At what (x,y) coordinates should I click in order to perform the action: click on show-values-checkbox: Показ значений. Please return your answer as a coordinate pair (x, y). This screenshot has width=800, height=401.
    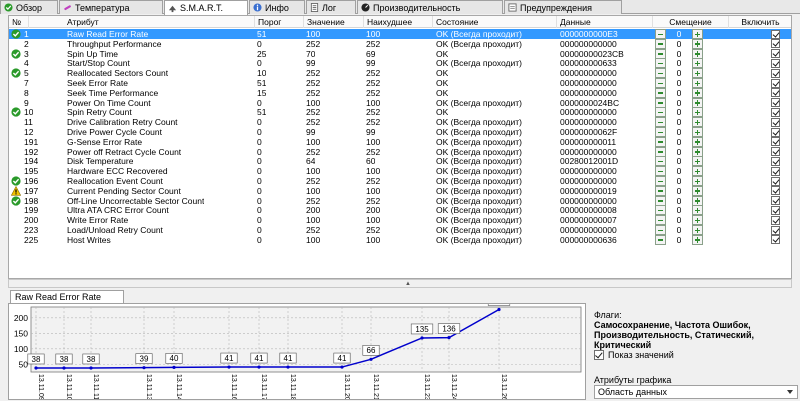
    Looking at the image, I should click on (634, 355).